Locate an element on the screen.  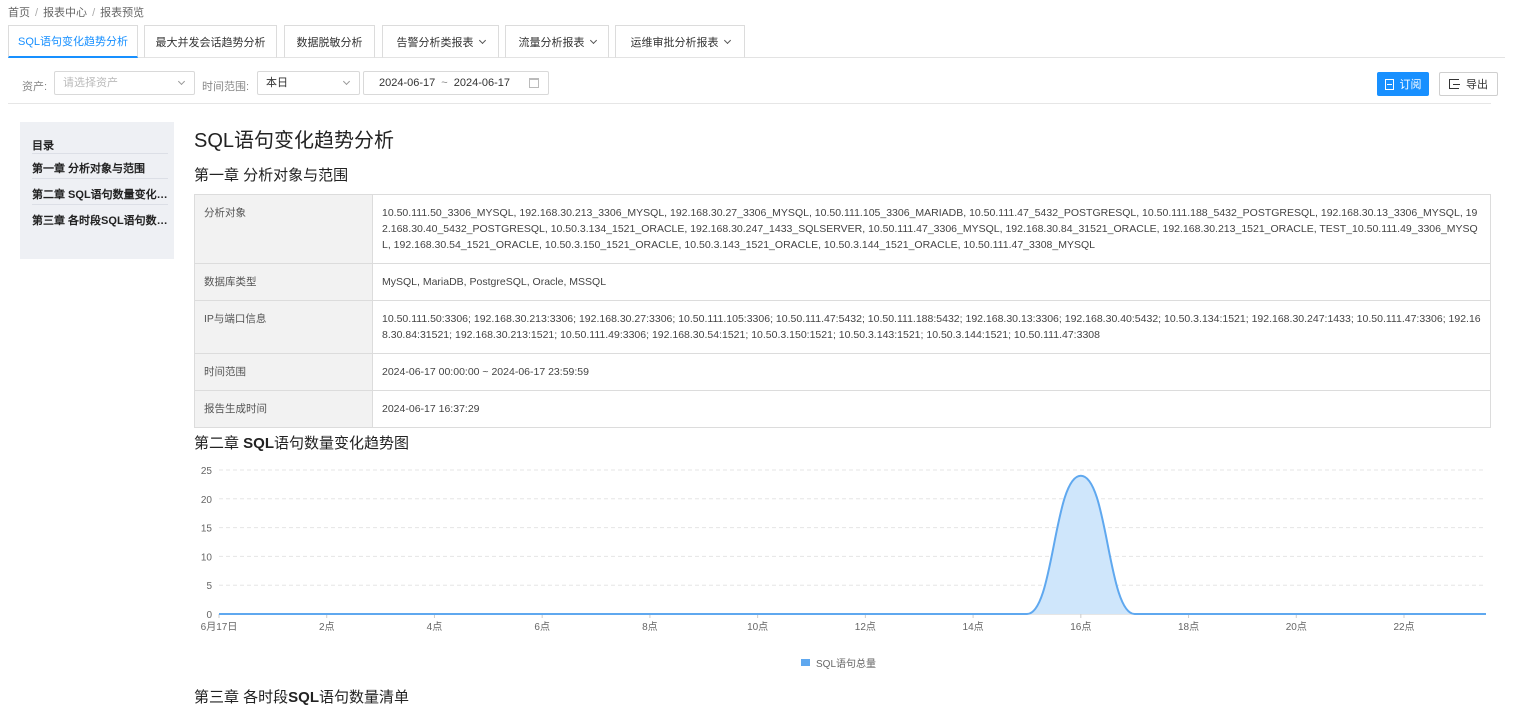
tab-max-concurrent: 最大并发会话趋势分析 is located at coordinates (210, 41).